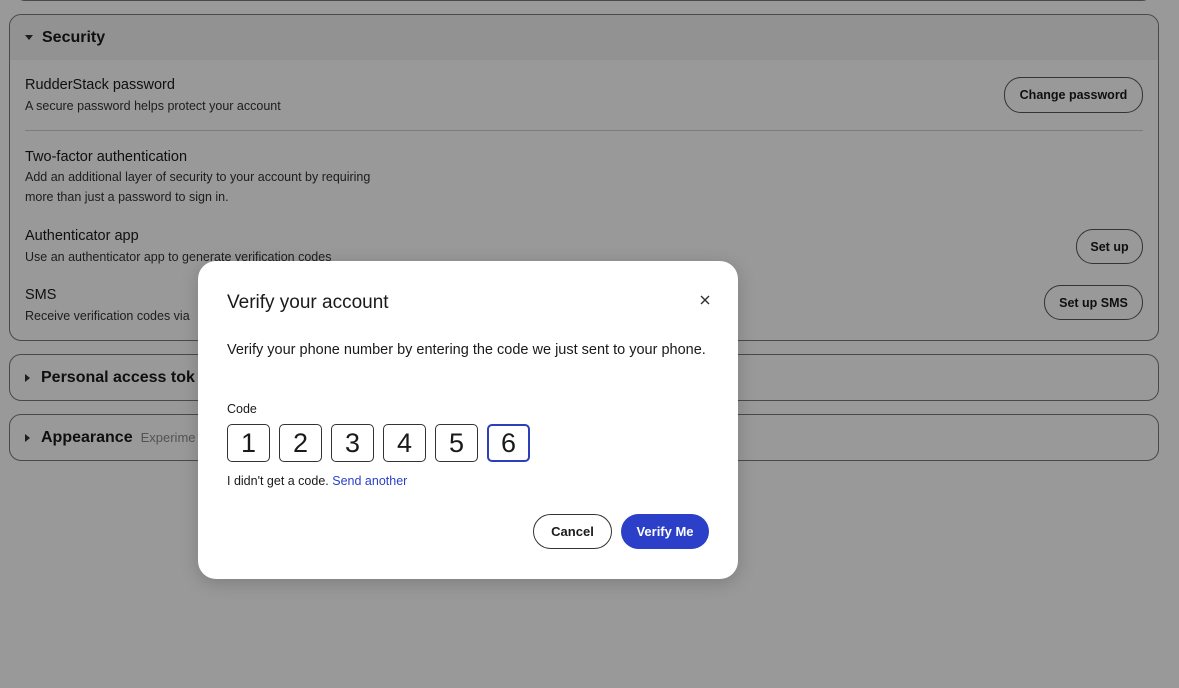  Describe the element at coordinates (378, 443) in the screenshot. I see `code-input-group: 1 2 3 4 5 6` at that location.